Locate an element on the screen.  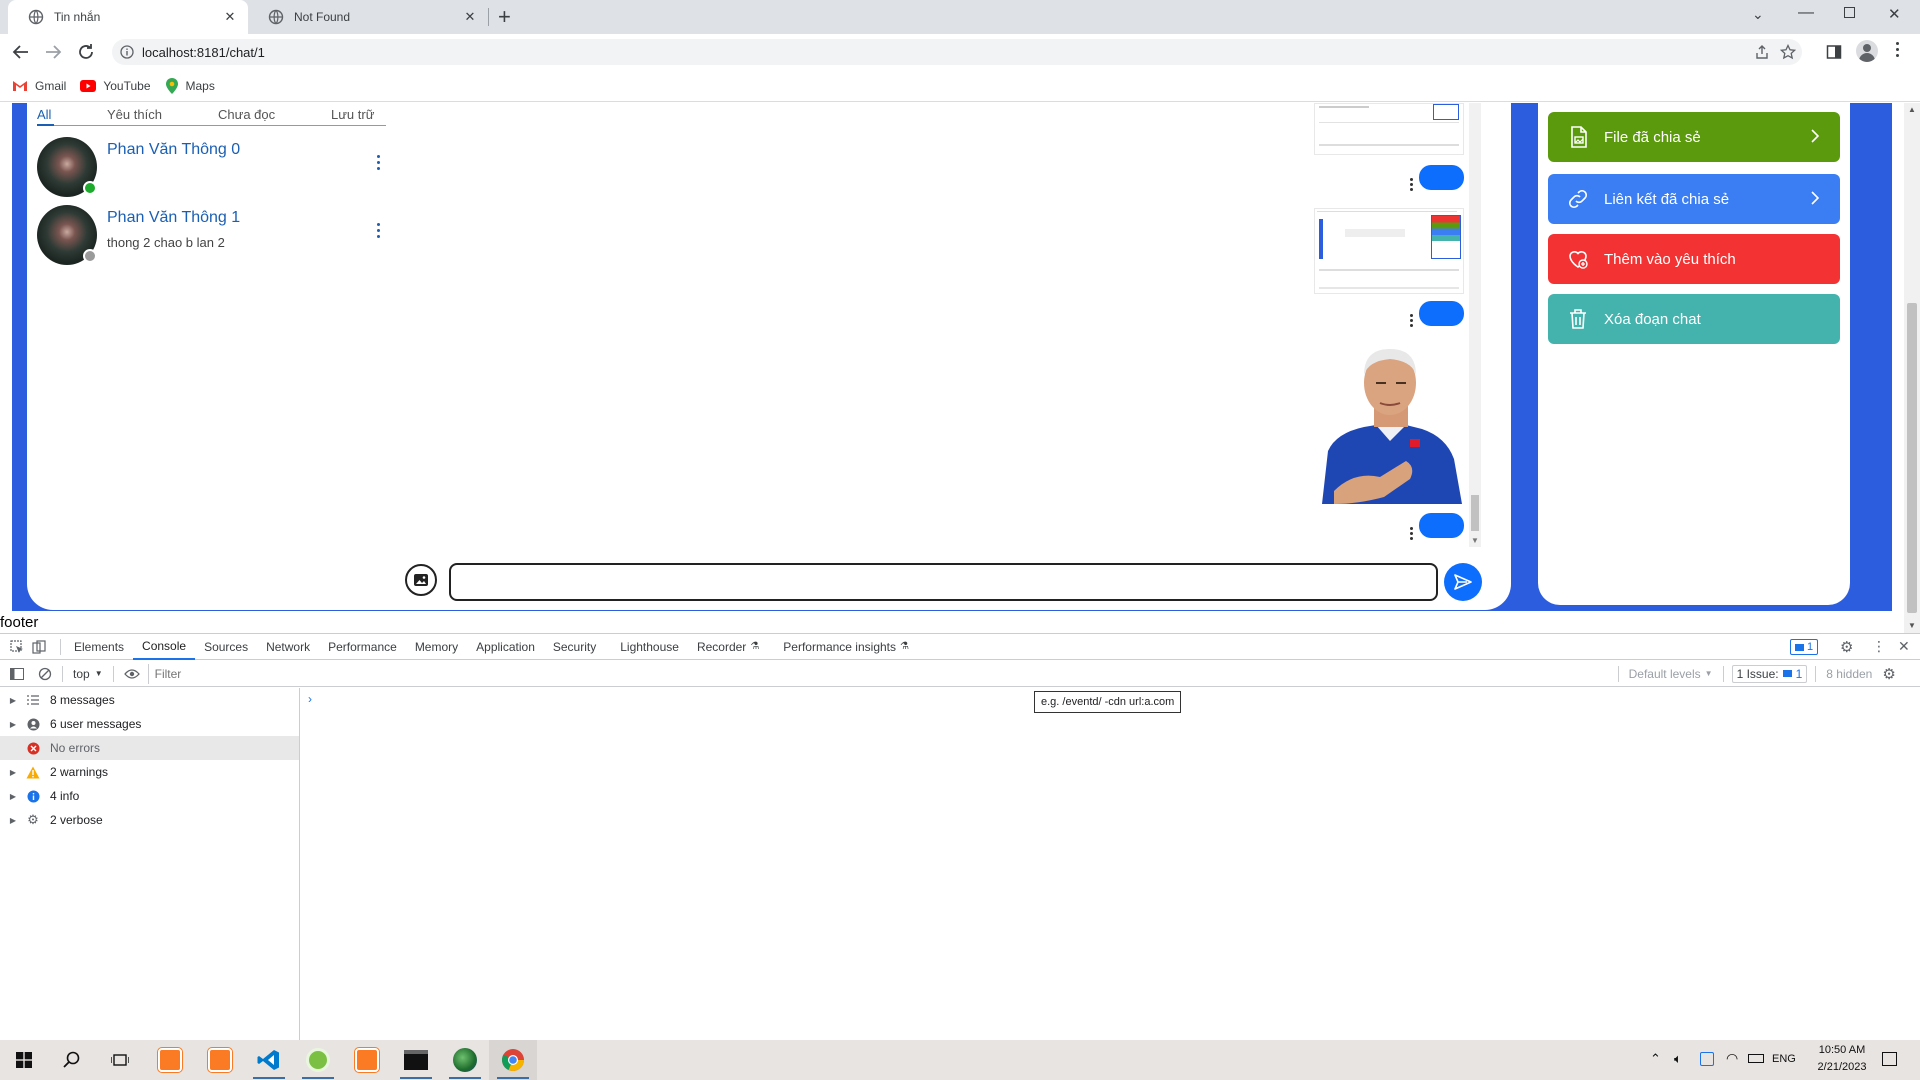
shared-files-button: File đã chia sẻ is located at coordinates (1694, 137).